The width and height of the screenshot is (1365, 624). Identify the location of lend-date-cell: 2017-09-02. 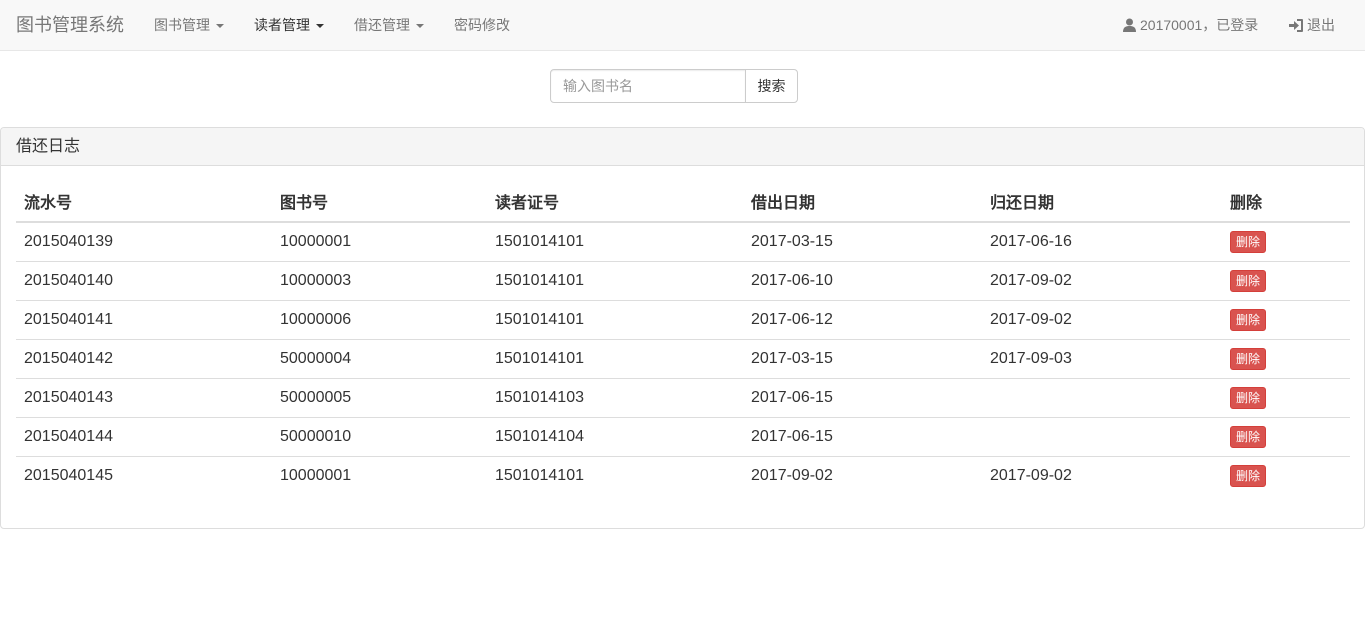
(862, 476).